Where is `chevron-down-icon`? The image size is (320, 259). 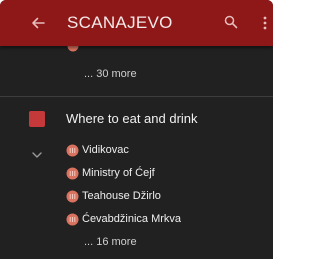
chevron-down-icon is located at coordinates (37, 152).